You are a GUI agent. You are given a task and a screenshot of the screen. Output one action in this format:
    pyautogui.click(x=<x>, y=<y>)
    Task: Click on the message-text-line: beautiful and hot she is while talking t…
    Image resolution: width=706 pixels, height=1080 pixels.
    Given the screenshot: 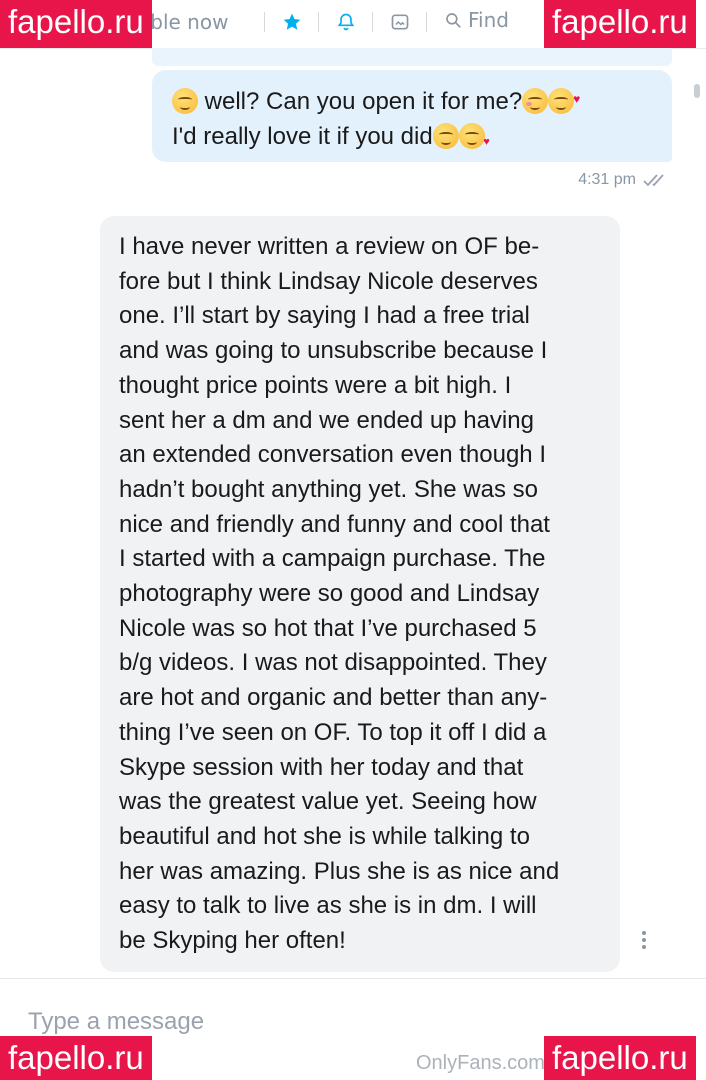 What is the action you would take?
    pyautogui.click(x=324, y=836)
    